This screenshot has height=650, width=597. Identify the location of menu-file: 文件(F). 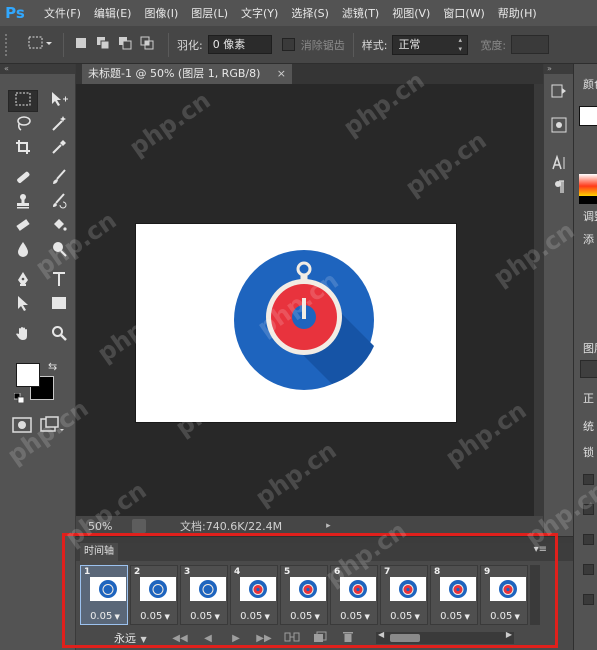
(62, 13).